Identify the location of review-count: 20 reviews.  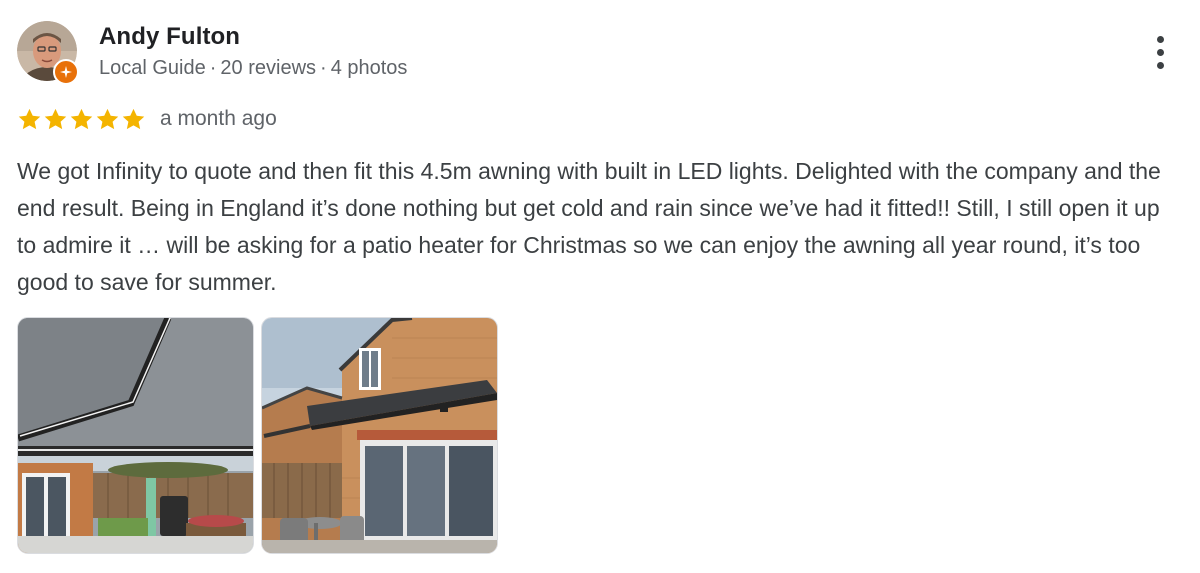
(268, 68).